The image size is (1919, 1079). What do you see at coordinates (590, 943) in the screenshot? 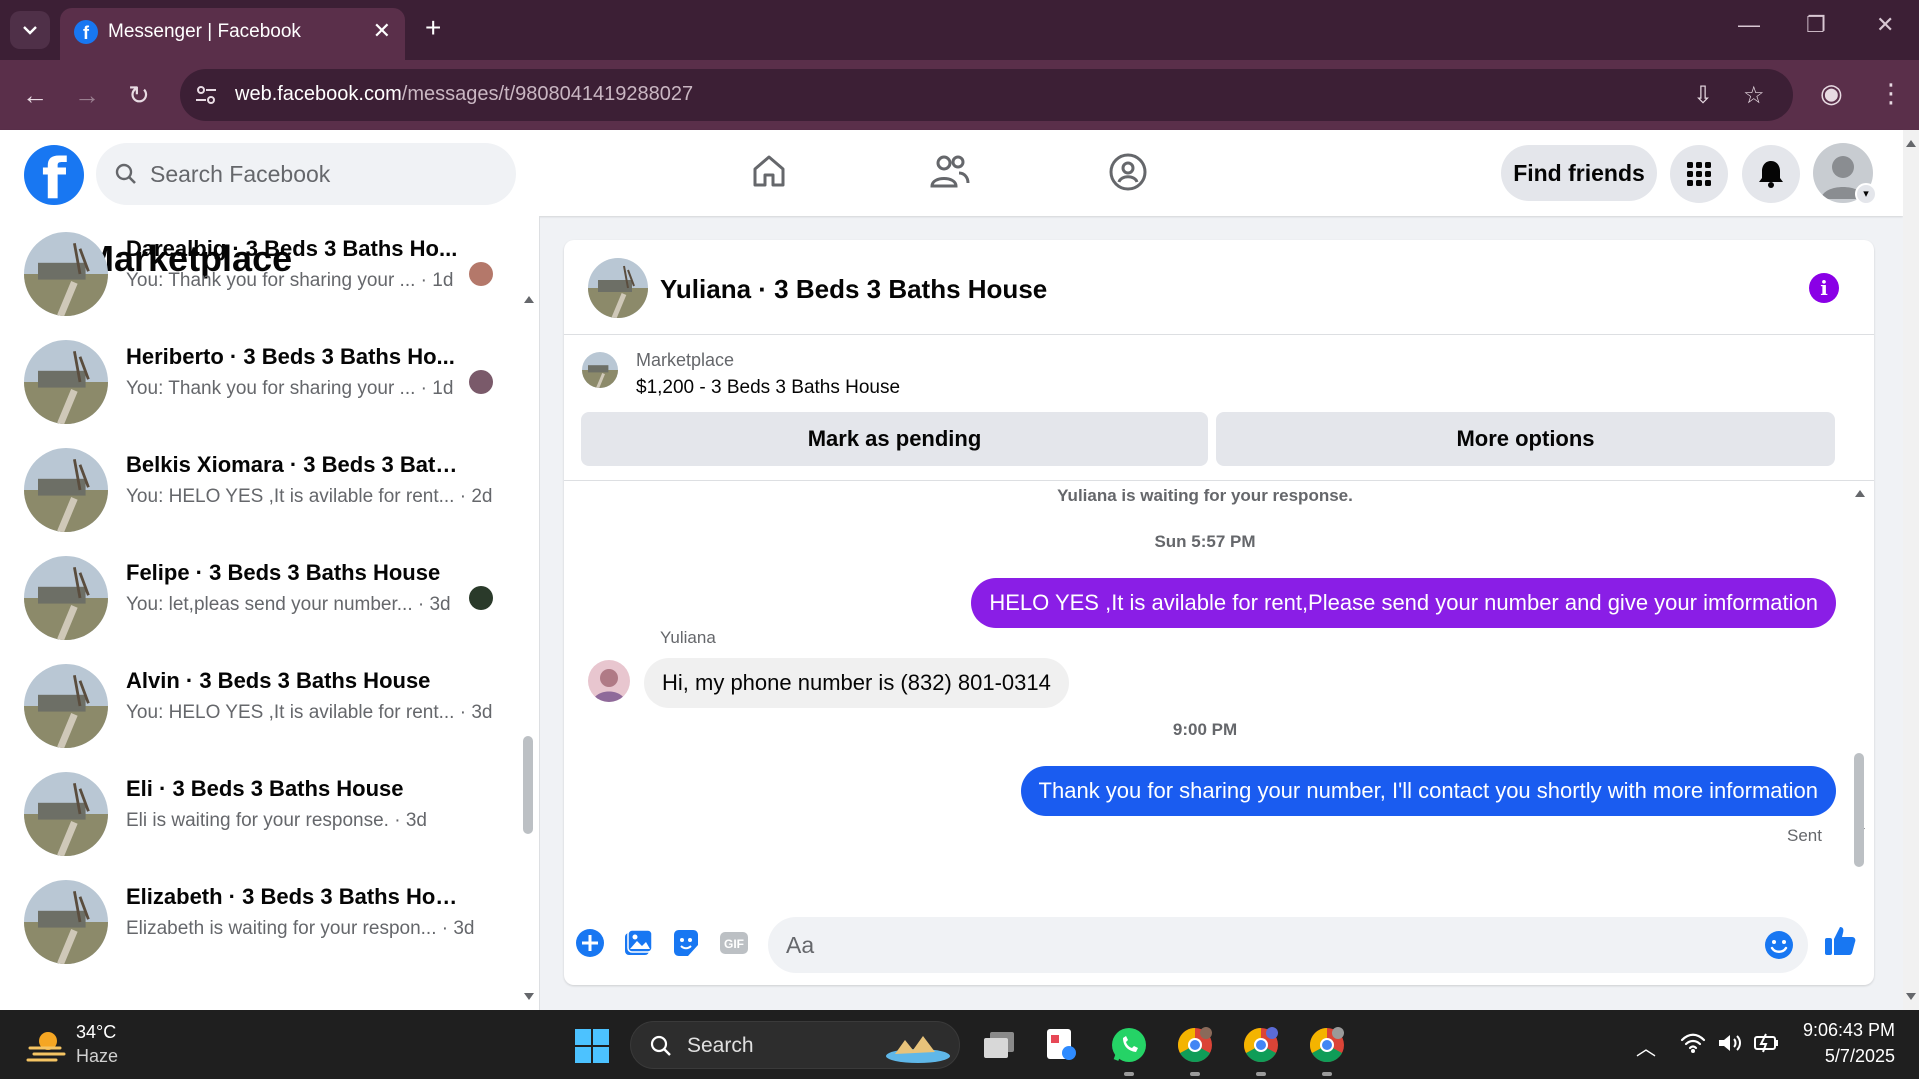
I see `plus-circle-icon` at bounding box center [590, 943].